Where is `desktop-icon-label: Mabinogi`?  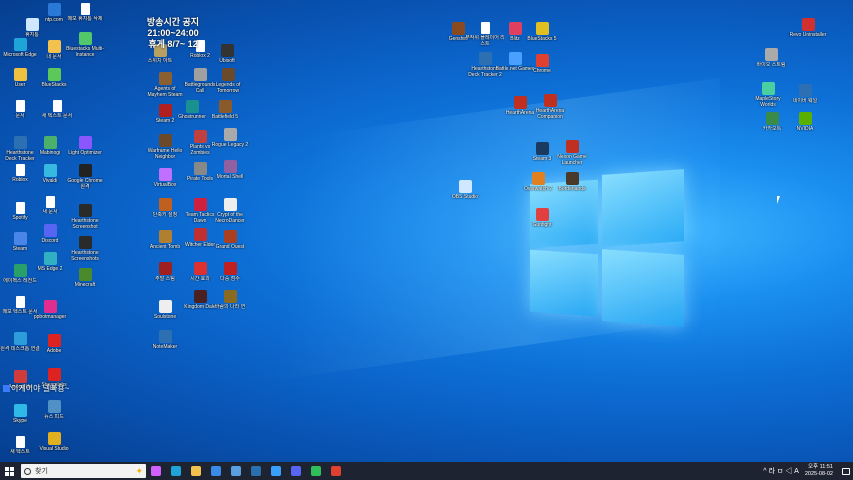
desktop-icon-label: Mabinogi is located at coordinates (50, 153).